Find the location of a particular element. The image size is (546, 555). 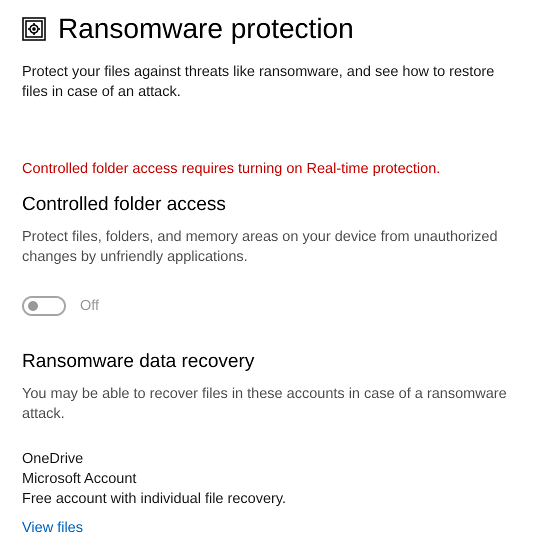

warning-message: Controlled folder access requires turning on Real-time protection. is located at coordinates (232, 169).